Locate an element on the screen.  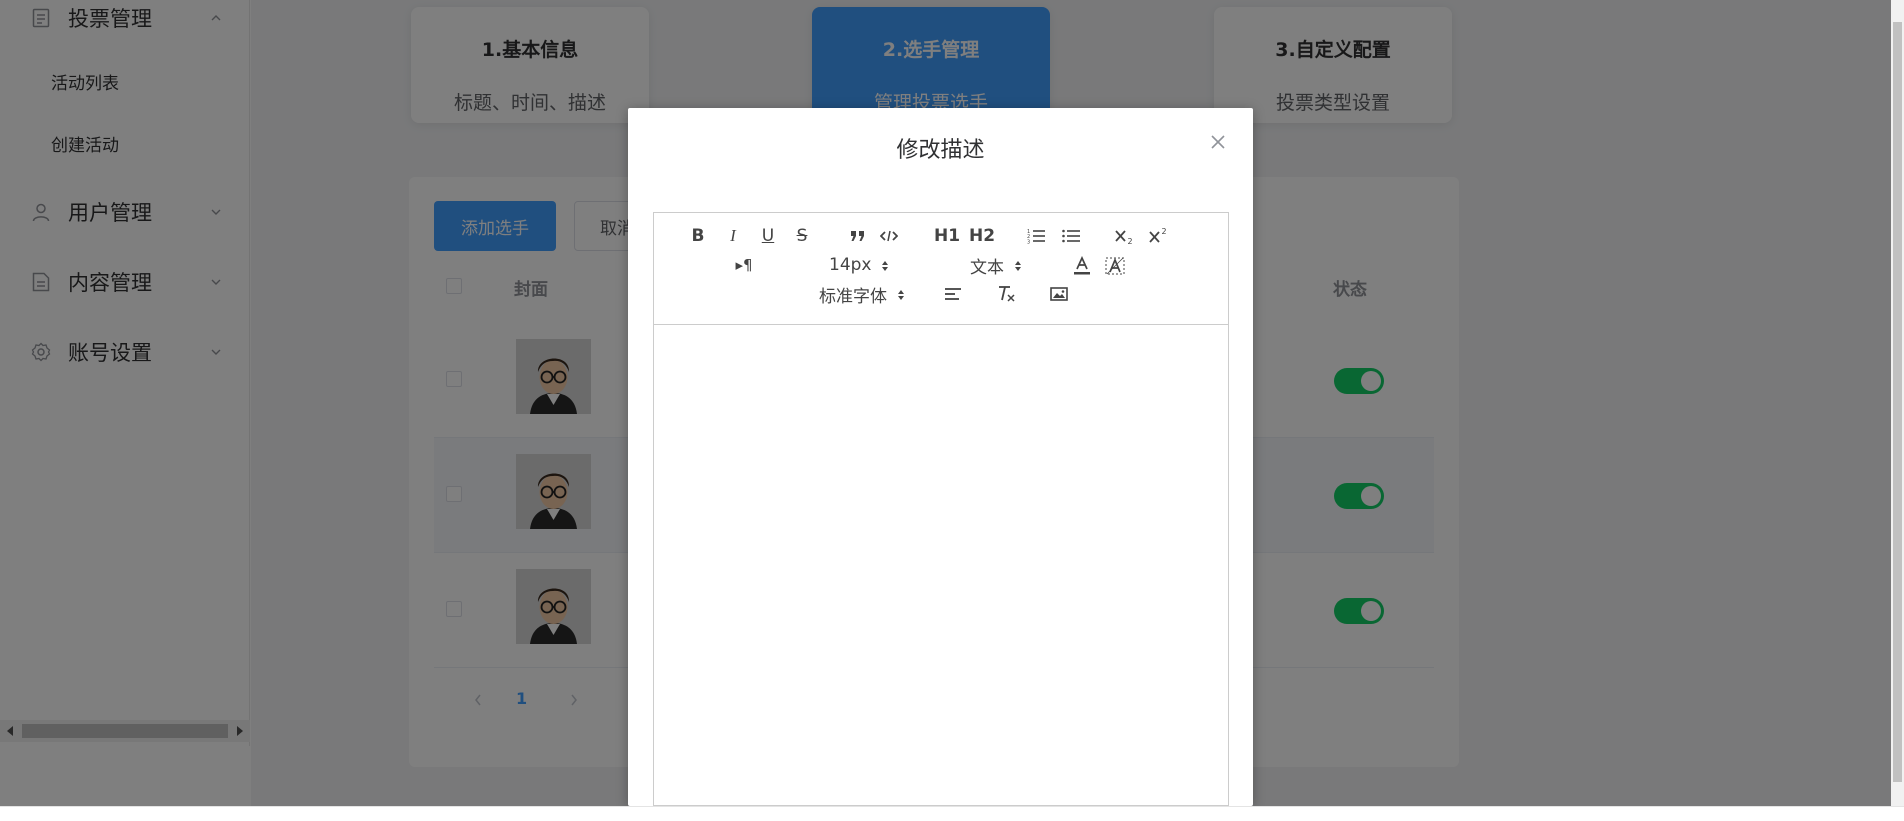
header-select: 文本 is located at coordinates (996, 266).